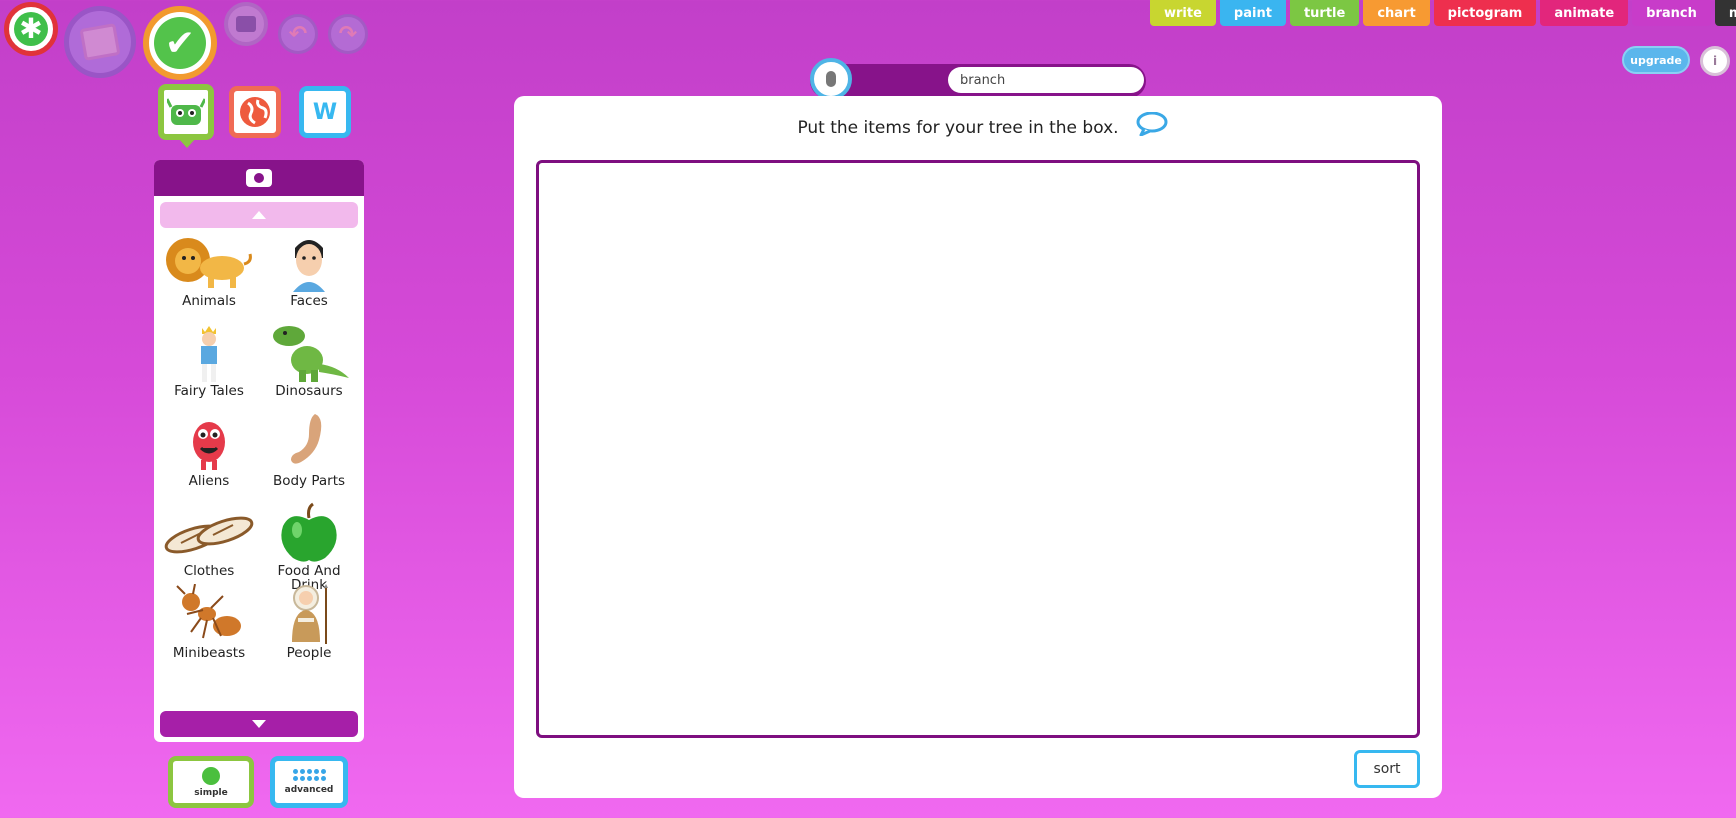 The width and height of the screenshot is (1736, 818). I want to click on instruction-text: Put the items for your tree in the box., so click(958, 128).